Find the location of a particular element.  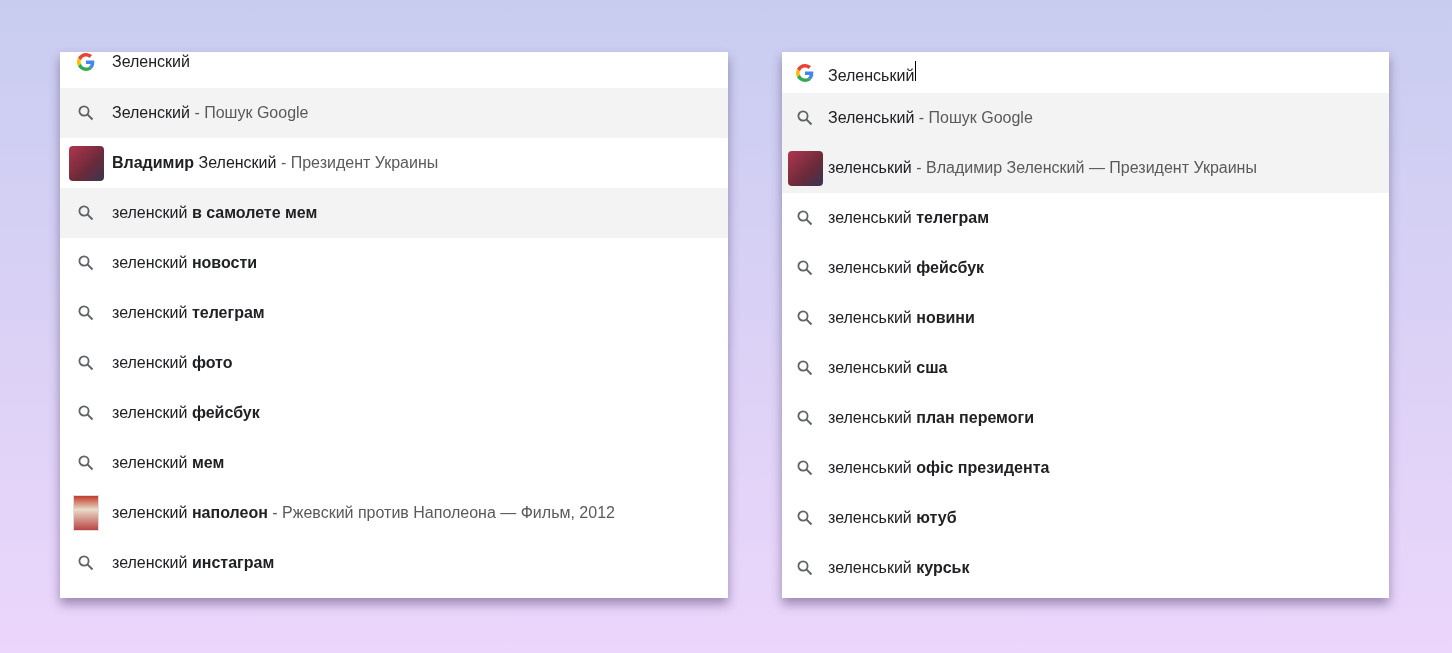

suggestion-item: Владимир Зеленский - Президент Украины is located at coordinates (394, 163).